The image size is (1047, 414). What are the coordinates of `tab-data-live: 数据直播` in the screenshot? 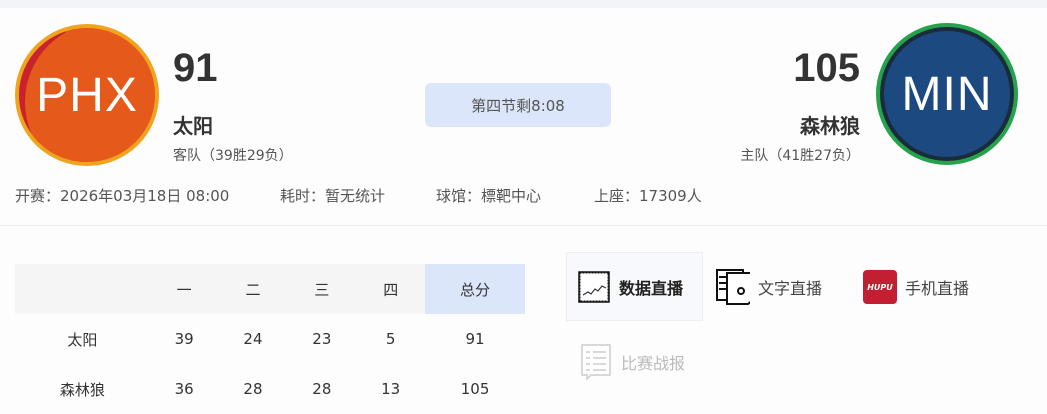 It's located at (634, 286).